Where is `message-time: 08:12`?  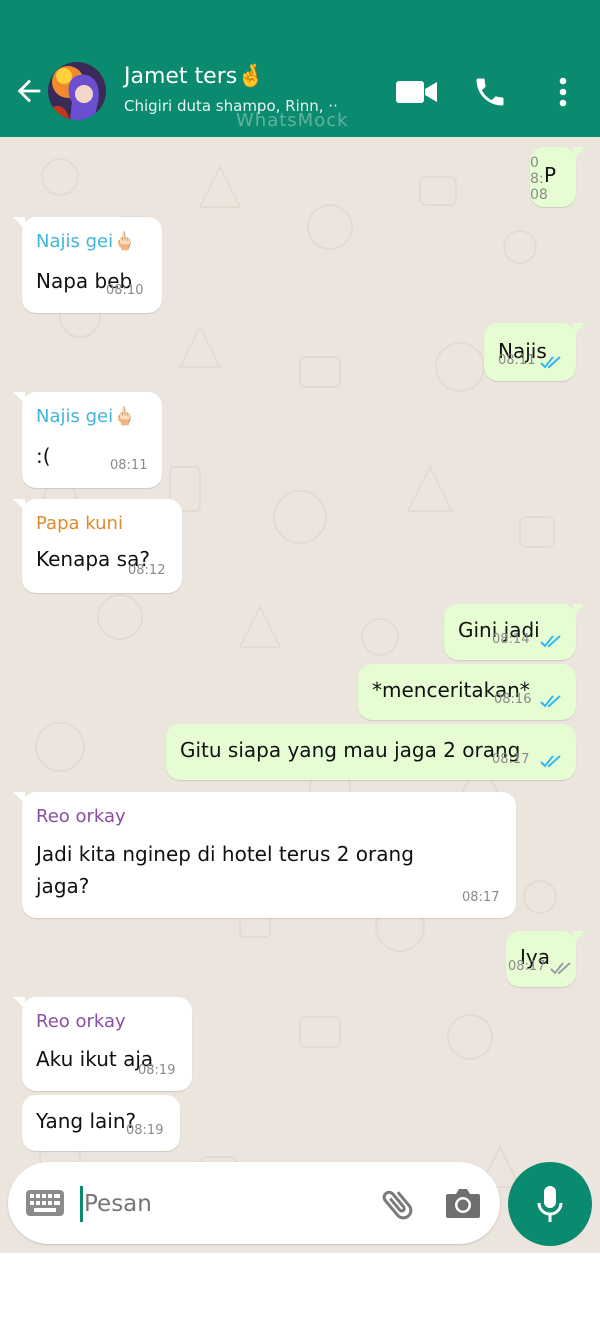 message-time: 08:12 is located at coordinates (147, 570).